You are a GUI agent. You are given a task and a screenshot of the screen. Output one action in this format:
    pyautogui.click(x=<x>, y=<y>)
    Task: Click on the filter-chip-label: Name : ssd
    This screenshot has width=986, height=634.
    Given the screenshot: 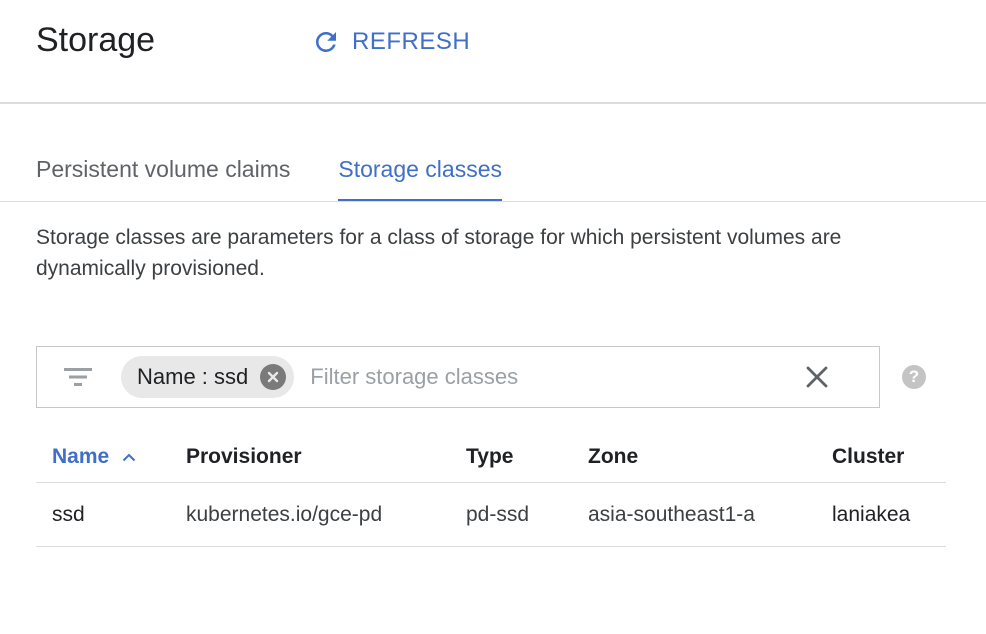 What is the action you would take?
    pyautogui.click(x=193, y=376)
    